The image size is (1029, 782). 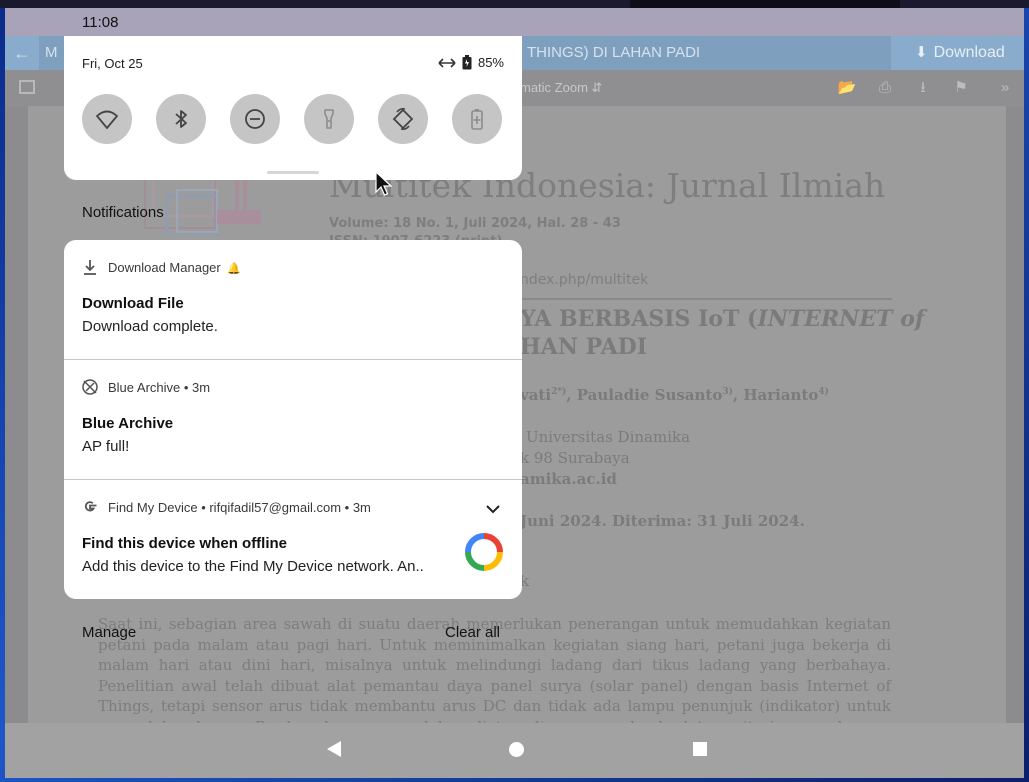 I want to click on battery-icon, so click(x=467, y=62).